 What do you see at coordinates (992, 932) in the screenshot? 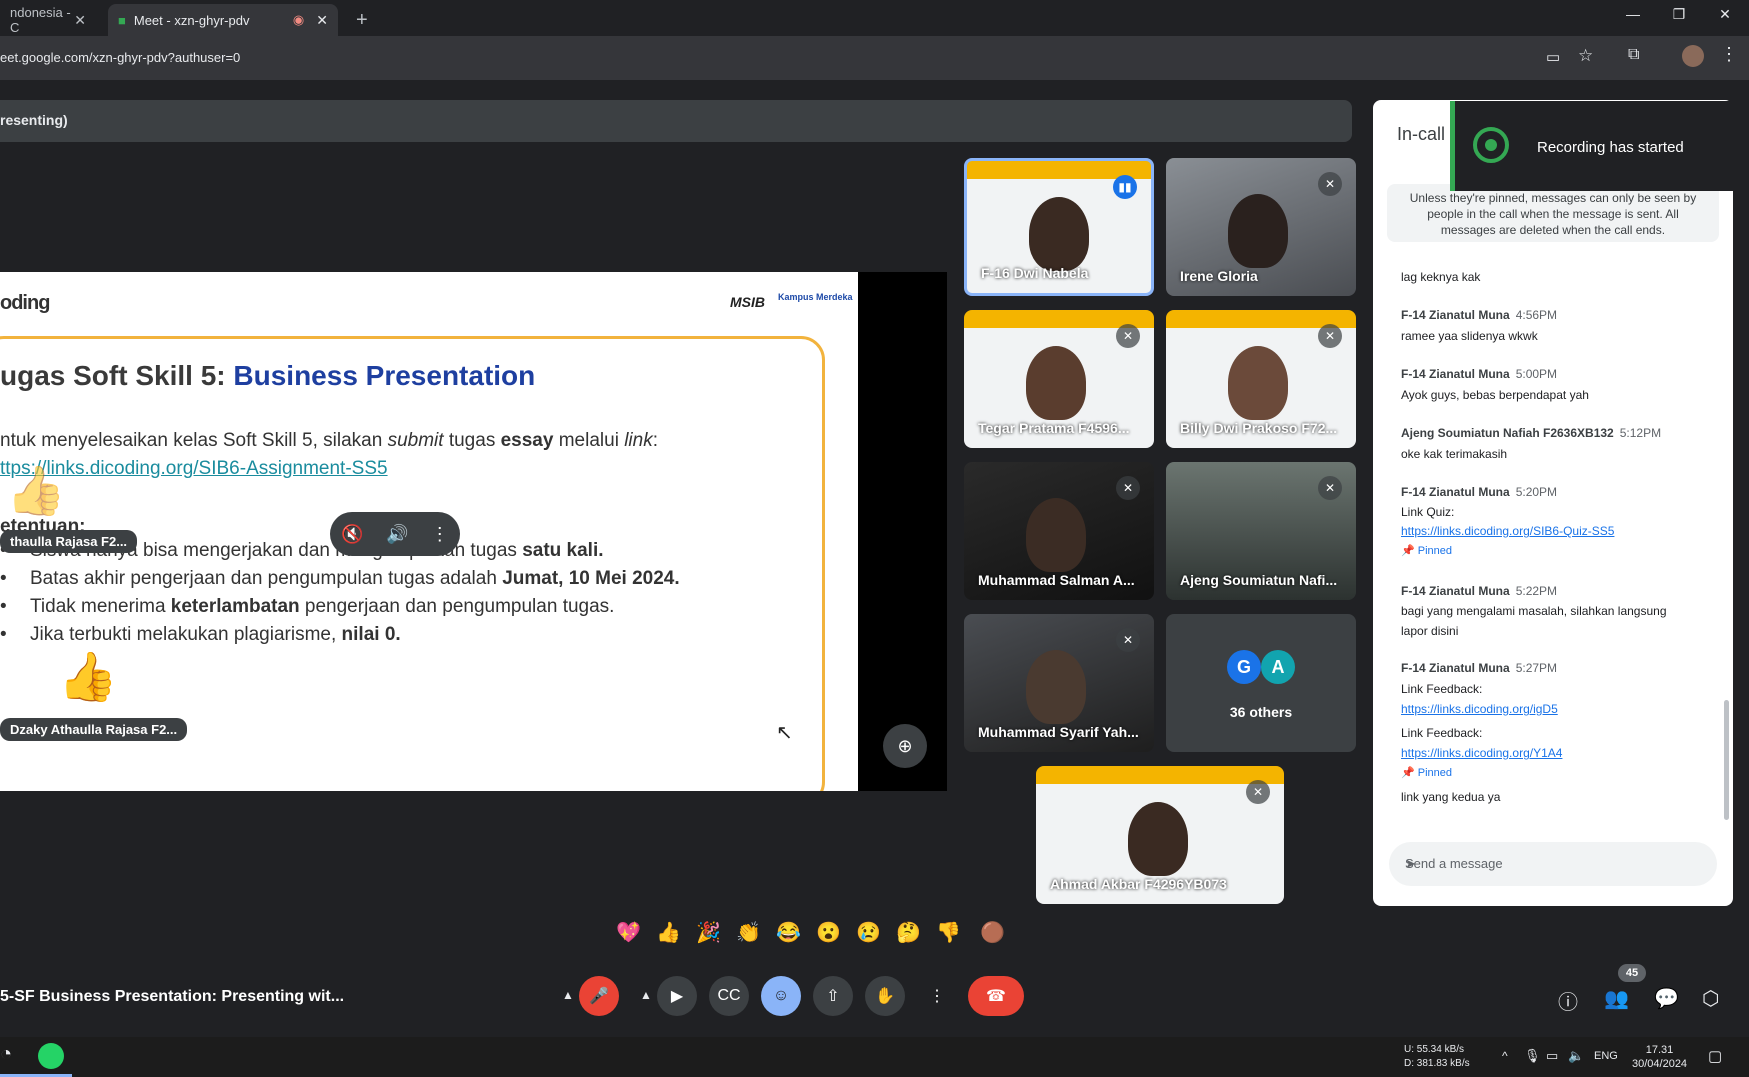
I see `skin-tone-selector-icon: 🟤` at bounding box center [992, 932].